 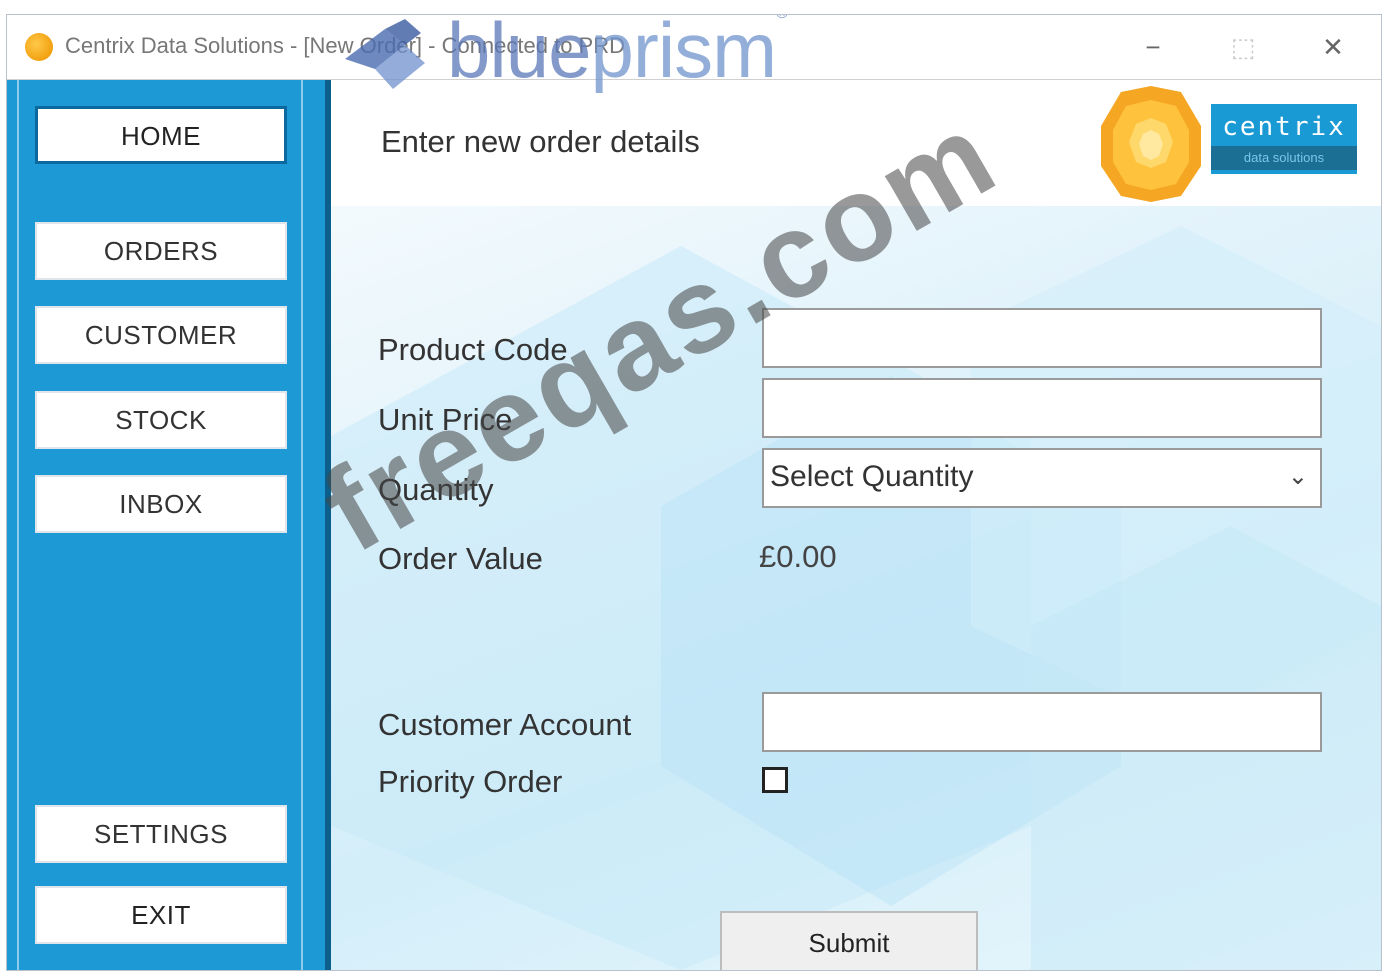 I want to click on priority-order-checkbox, so click(x=775, y=780).